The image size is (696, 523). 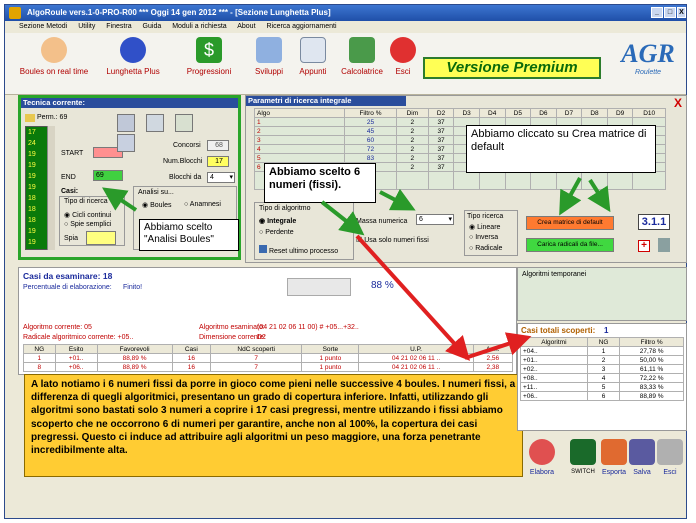 I want to click on arrow-to-right, so click(x=498, y=346).